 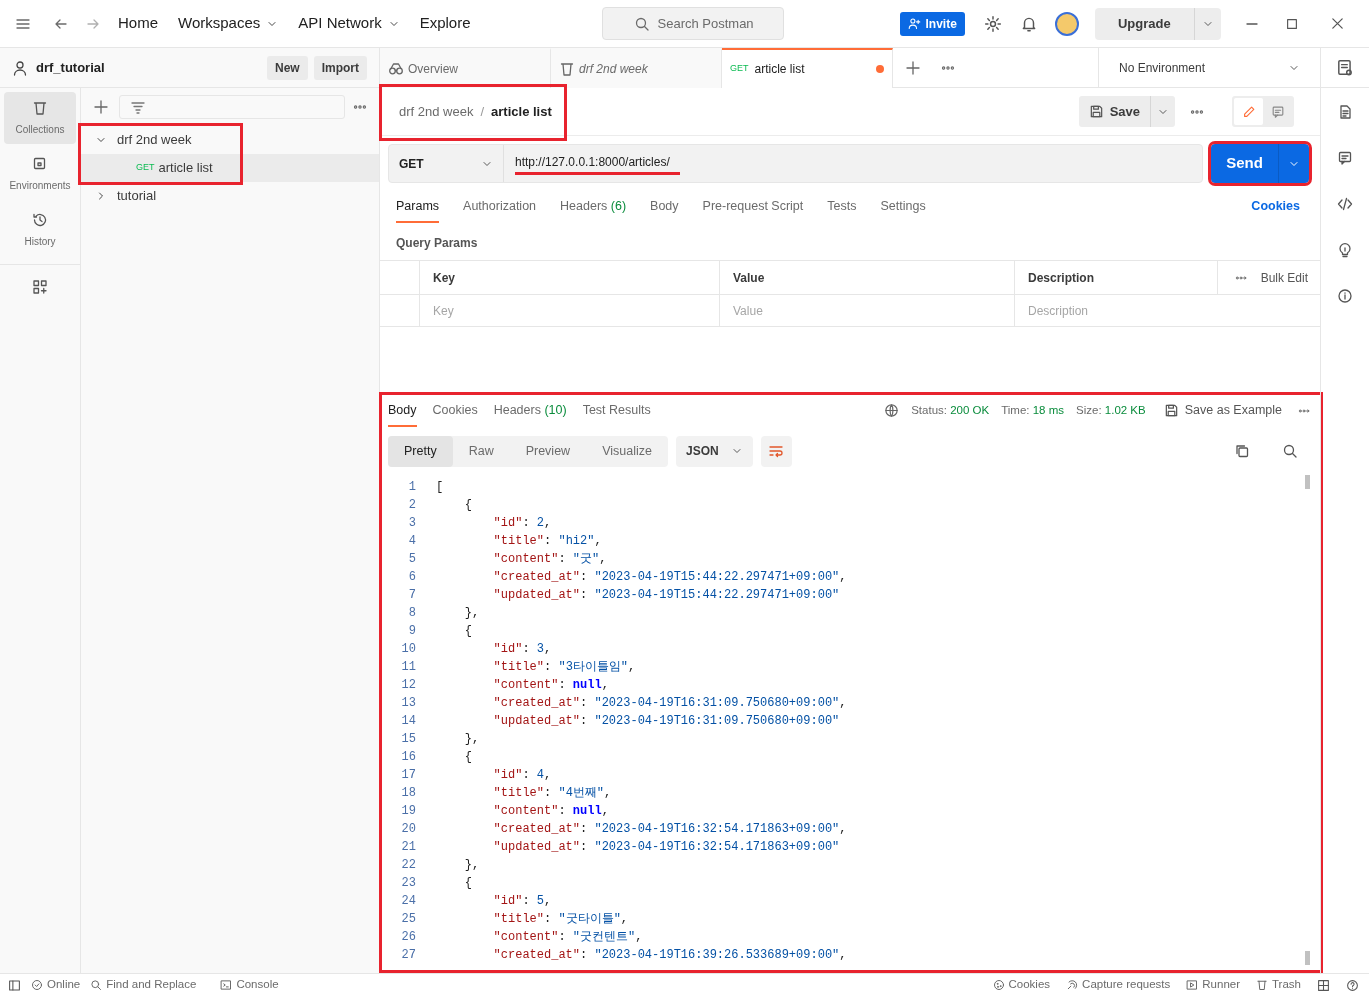 I want to click on wrap-lines-button, so click(x=776, y=451).